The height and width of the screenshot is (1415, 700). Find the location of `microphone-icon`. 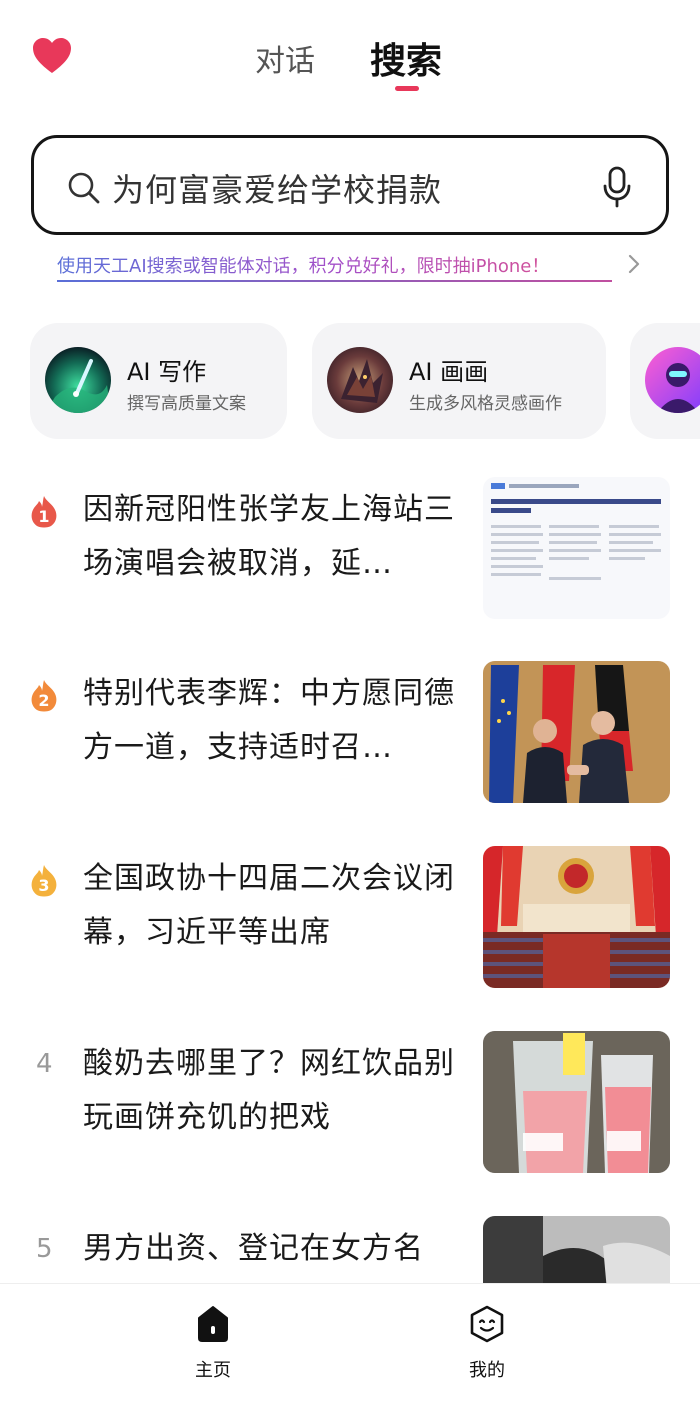

microphone-icon is located at coordinates (617, 187).